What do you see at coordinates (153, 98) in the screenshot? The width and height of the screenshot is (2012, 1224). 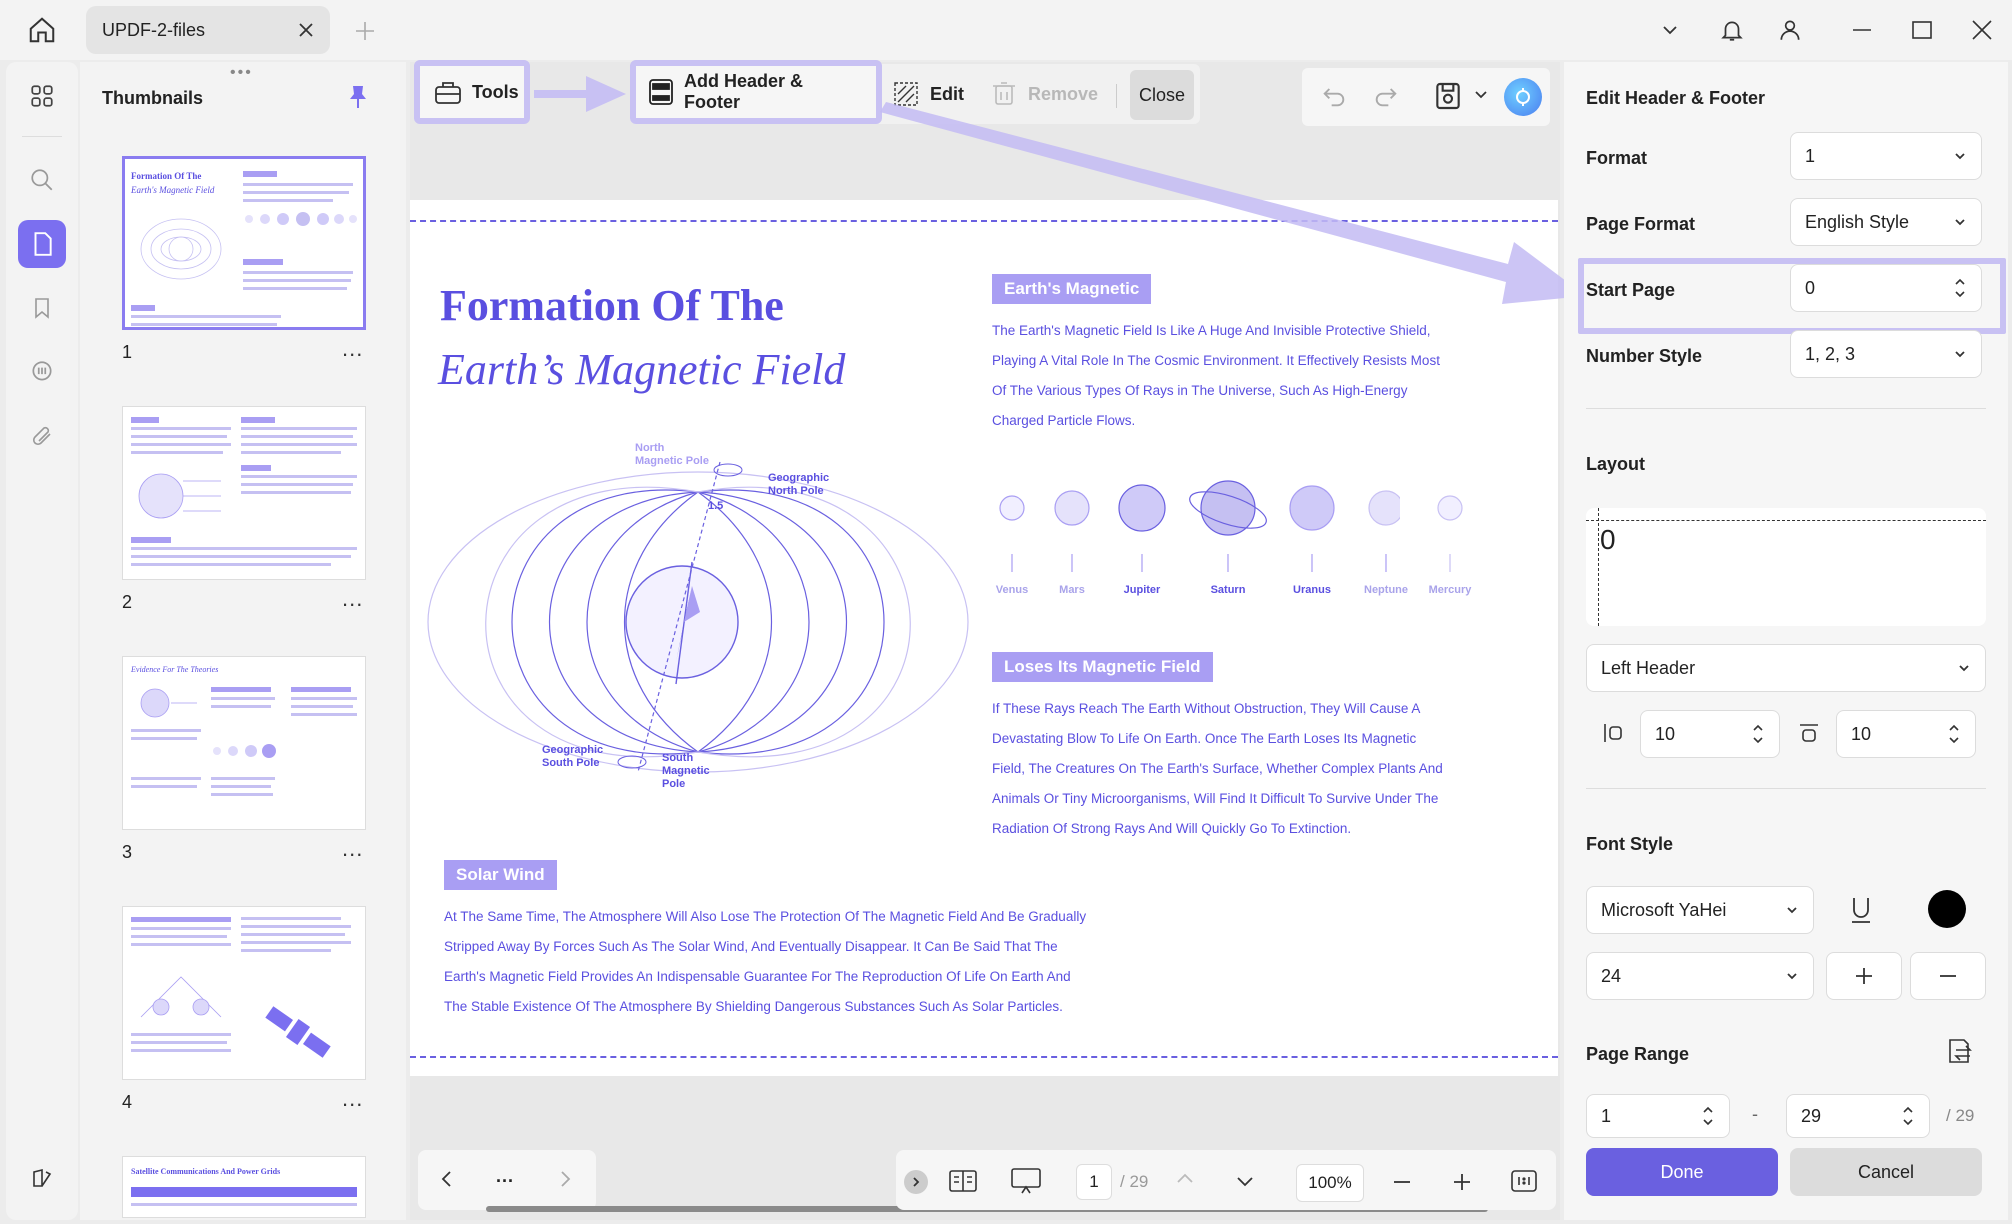 I see `thumbnails-title: Thumbnails` at bounding box center [153, 98].